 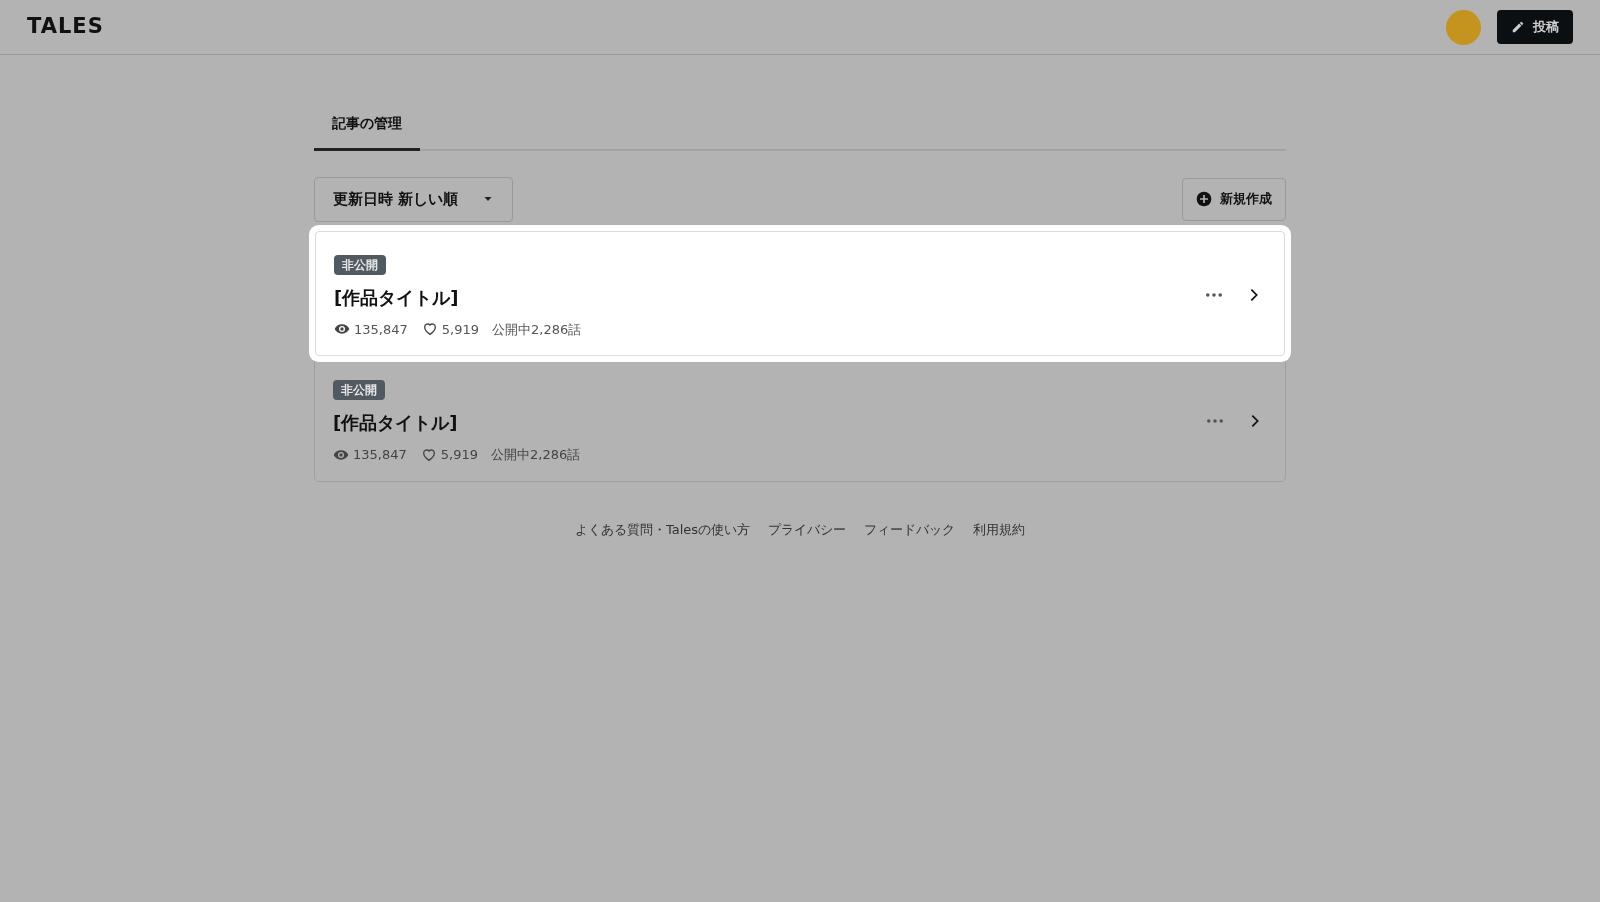 I want to click on logo: TALES, so click(x=65, y=27).